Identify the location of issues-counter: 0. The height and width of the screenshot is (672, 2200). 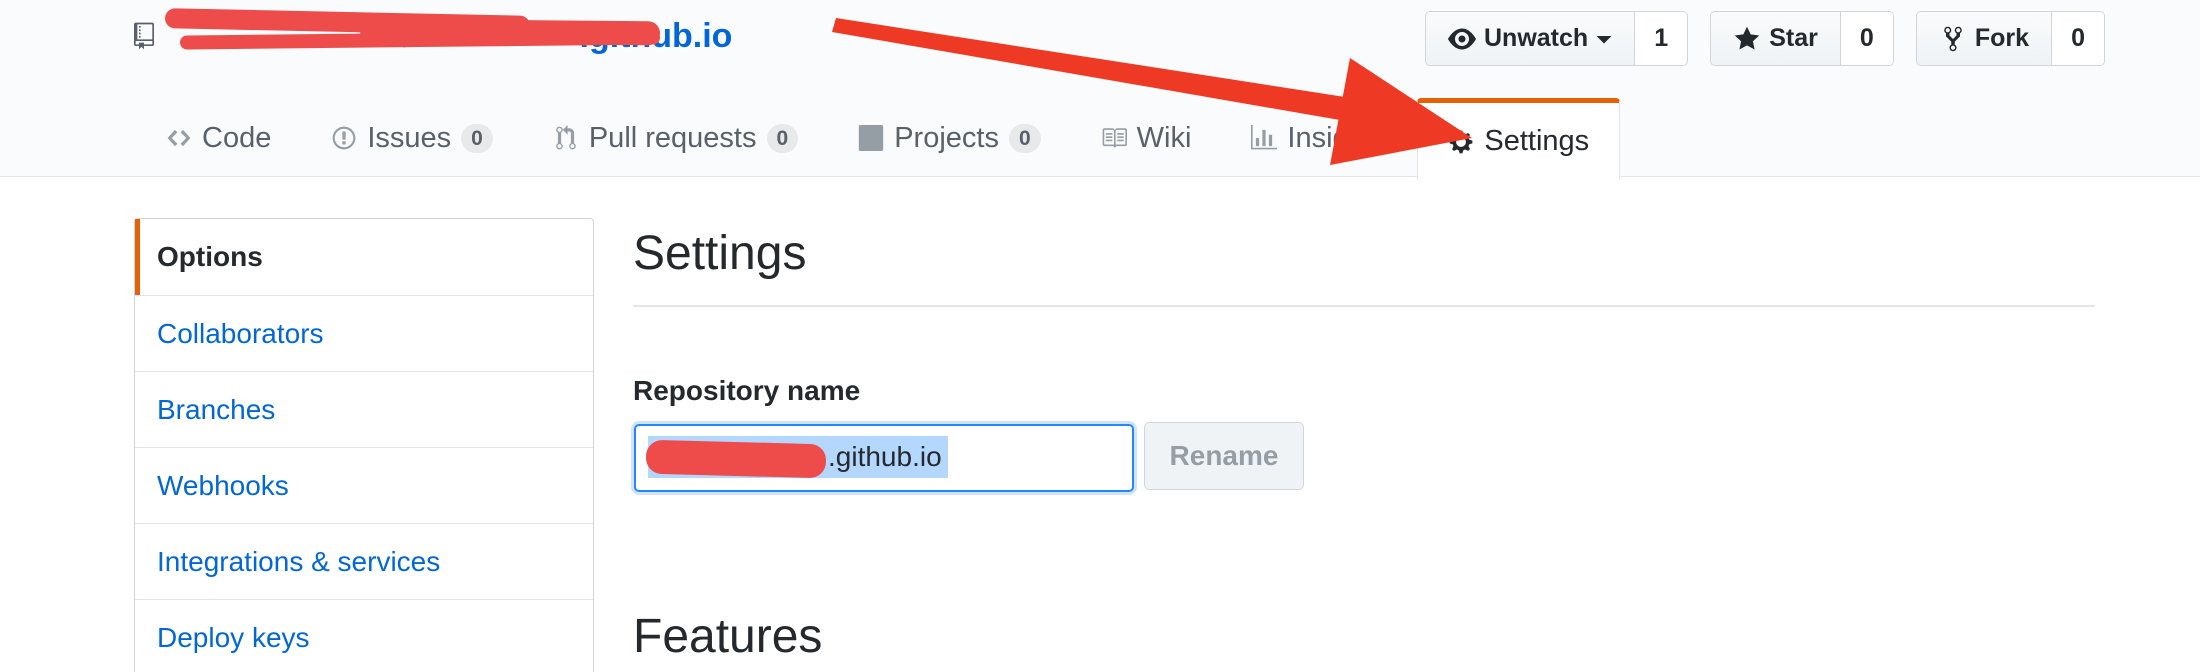
(477, 138).